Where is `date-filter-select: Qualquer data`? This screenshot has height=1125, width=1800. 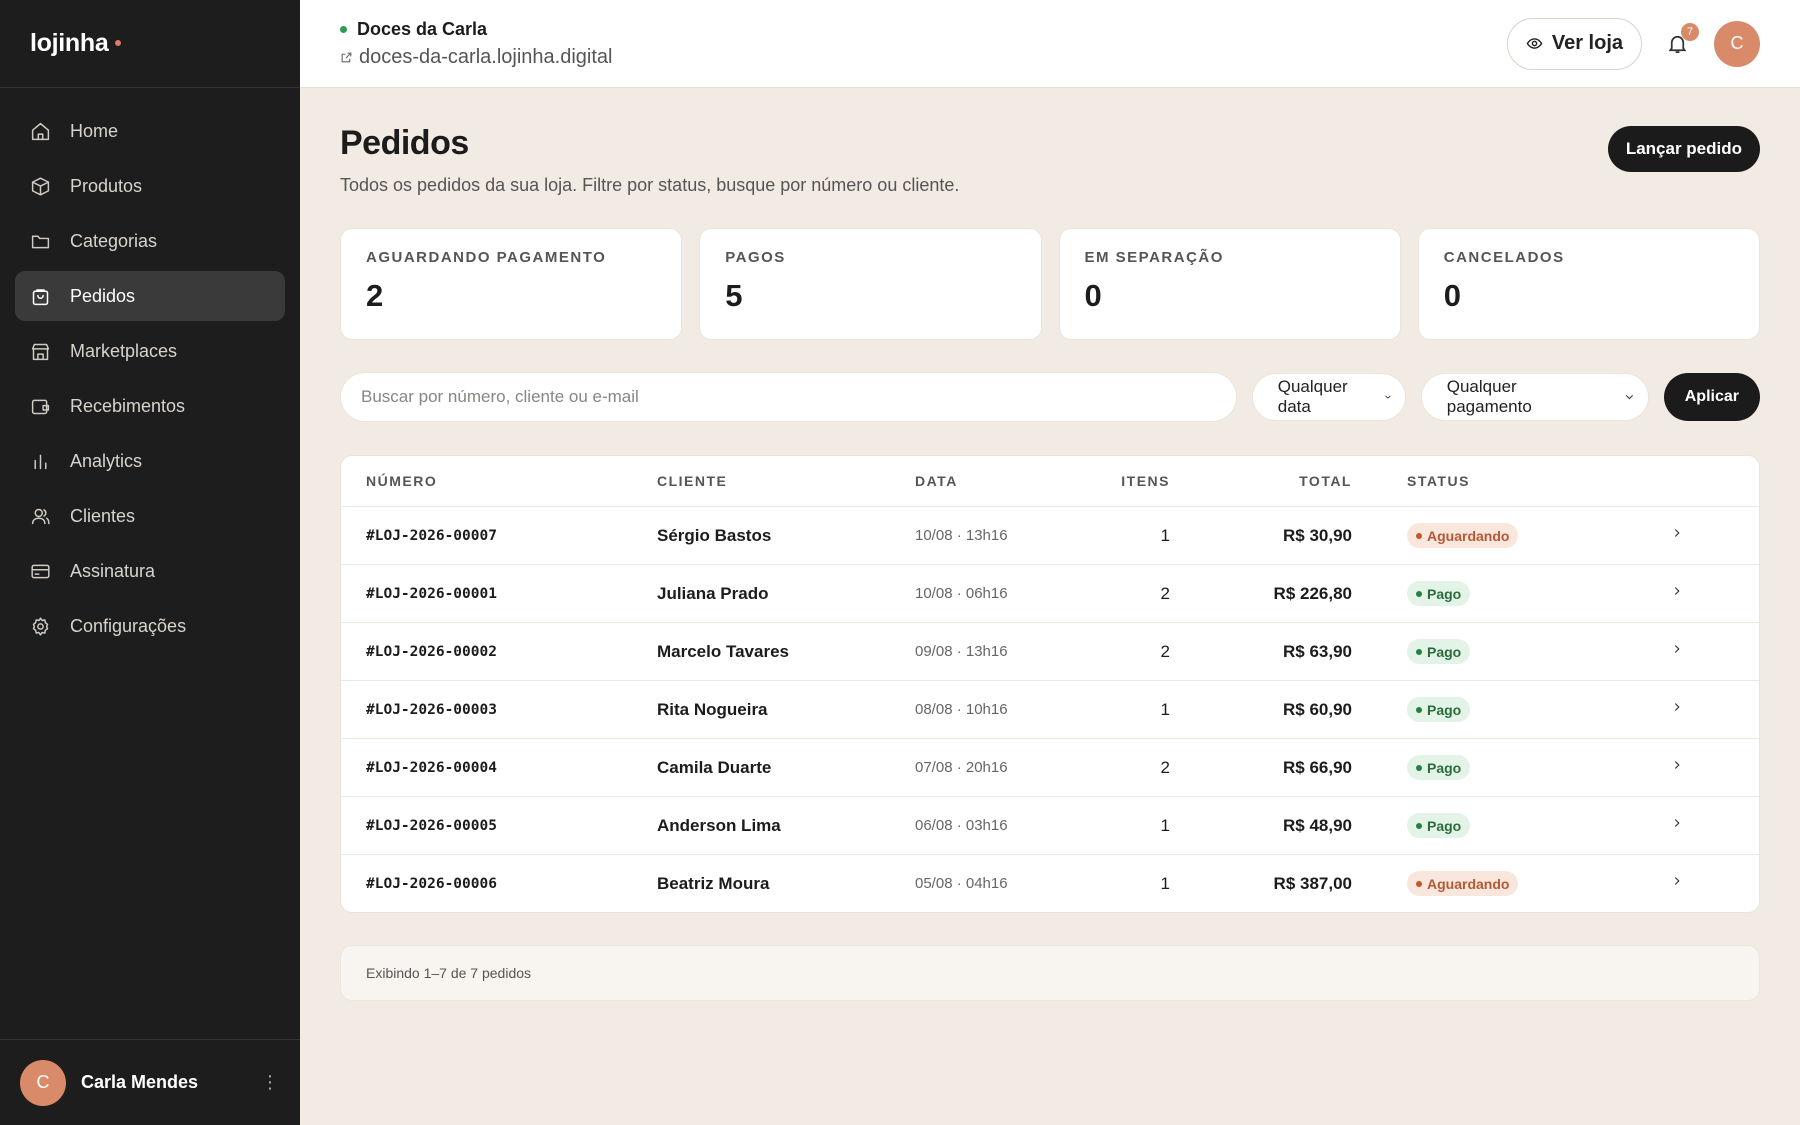
date-filter-select: Qualquer data is located at coordinates (1328, 397).